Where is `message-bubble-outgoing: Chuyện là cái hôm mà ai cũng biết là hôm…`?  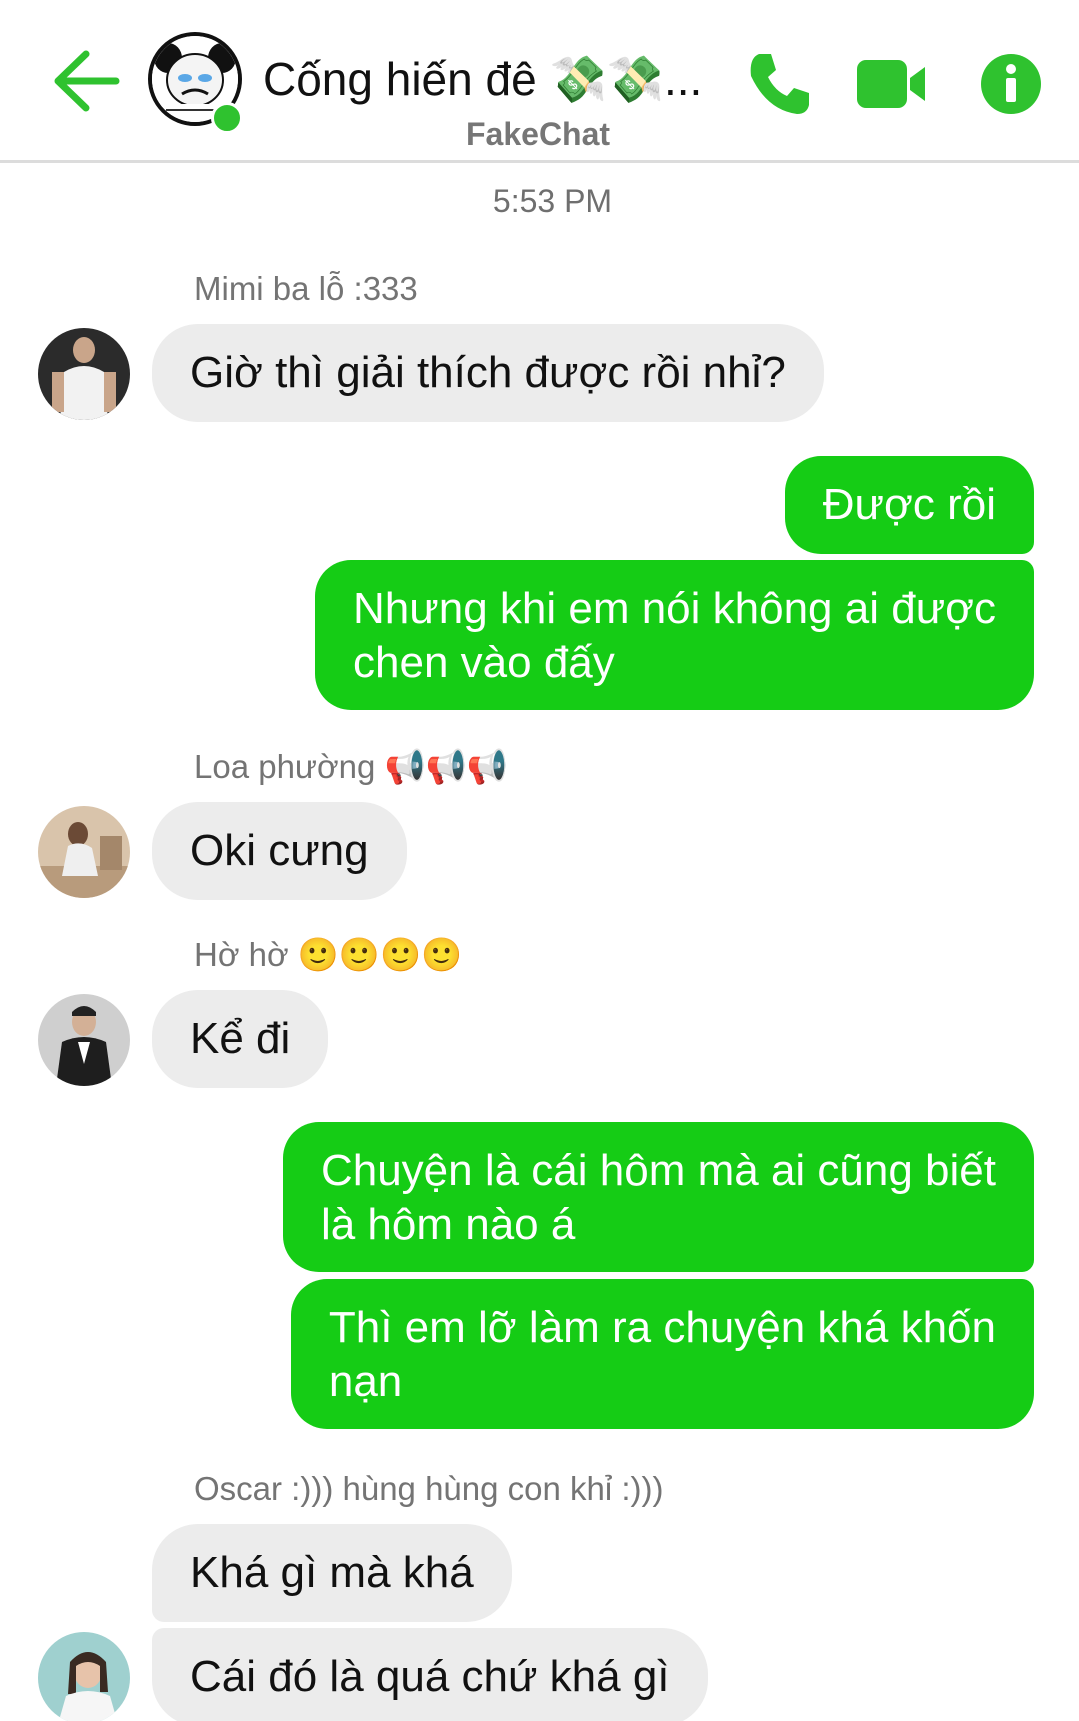
message-bubble-outgoing: Chuyện là cái hôm mà ai cũng biết là hôm… is located at coordinates (658, 1197).